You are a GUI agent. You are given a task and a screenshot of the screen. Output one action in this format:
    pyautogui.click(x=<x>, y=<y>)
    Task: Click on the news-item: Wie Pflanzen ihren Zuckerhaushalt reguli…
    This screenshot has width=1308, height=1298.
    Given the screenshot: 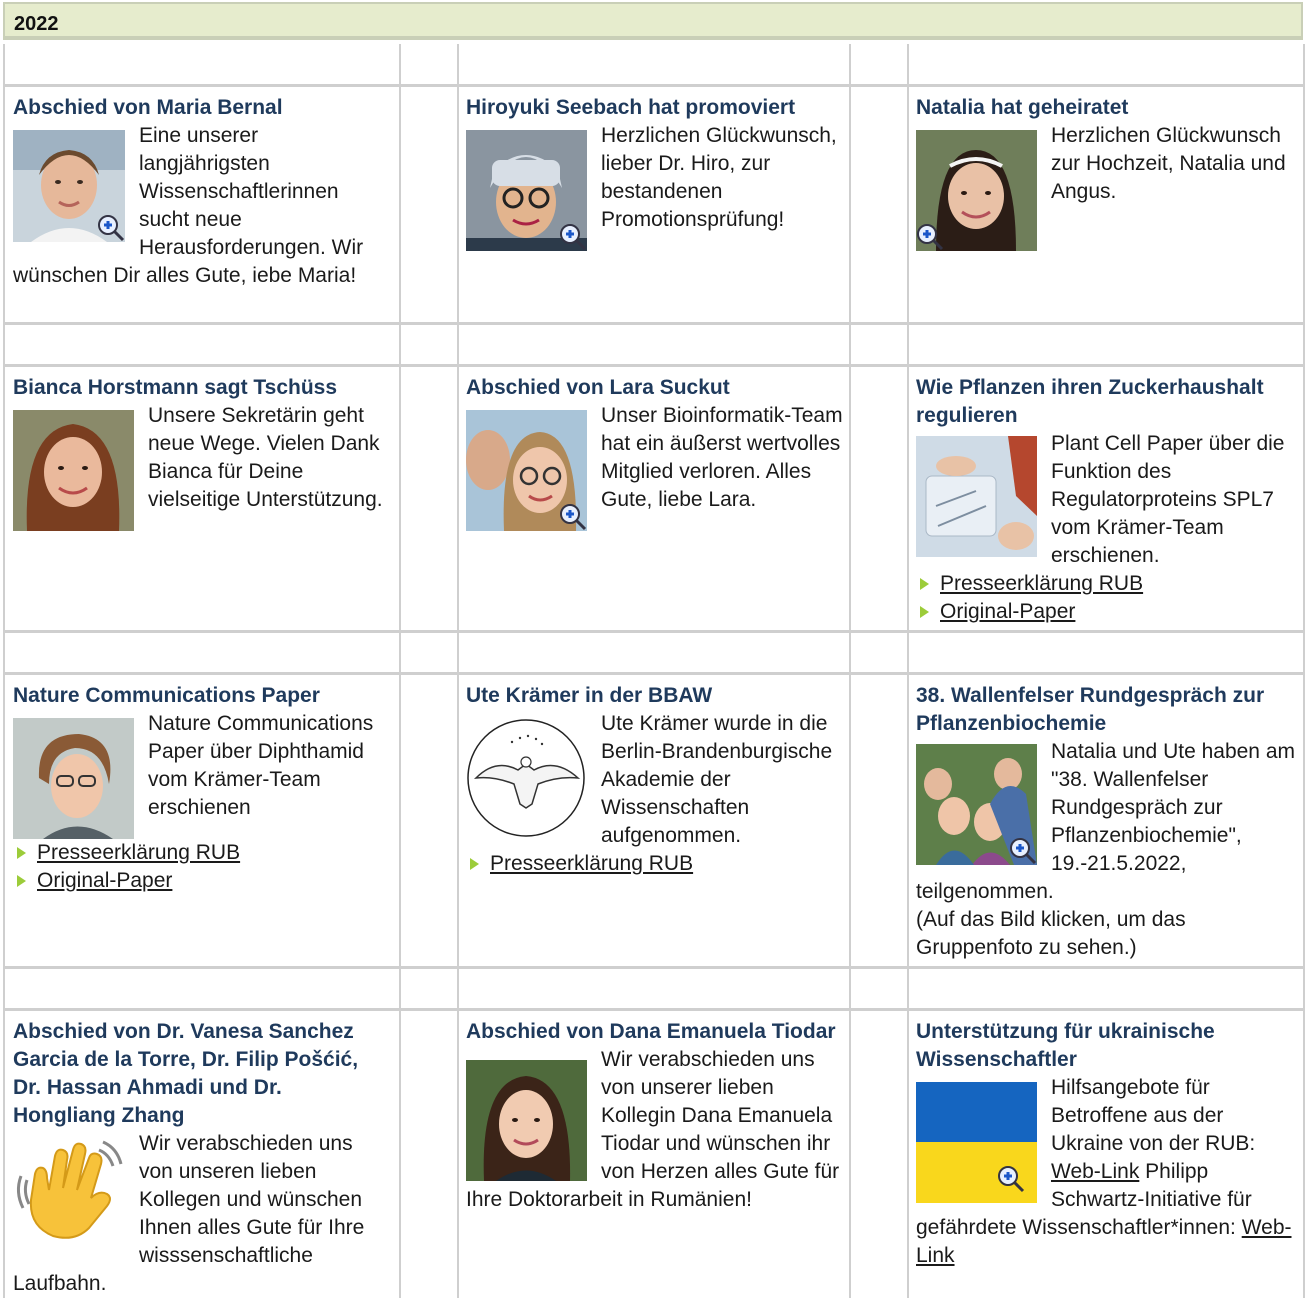 What is the action you would take?
    pyautogui.click(x=1106, y=500)
    